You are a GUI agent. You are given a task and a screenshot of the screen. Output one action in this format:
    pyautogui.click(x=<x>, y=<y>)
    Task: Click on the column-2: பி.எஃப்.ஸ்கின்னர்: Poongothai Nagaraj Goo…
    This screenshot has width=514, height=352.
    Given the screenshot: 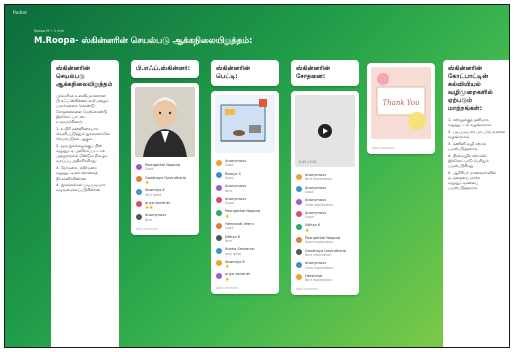 What is the action you would take?
    pyautogui.click(x=165, y=170)
    